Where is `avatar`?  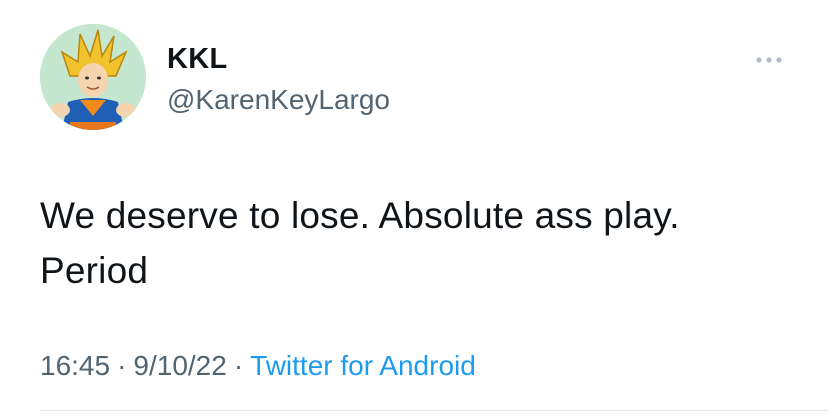
avatar is located at coordinates (93, 77).